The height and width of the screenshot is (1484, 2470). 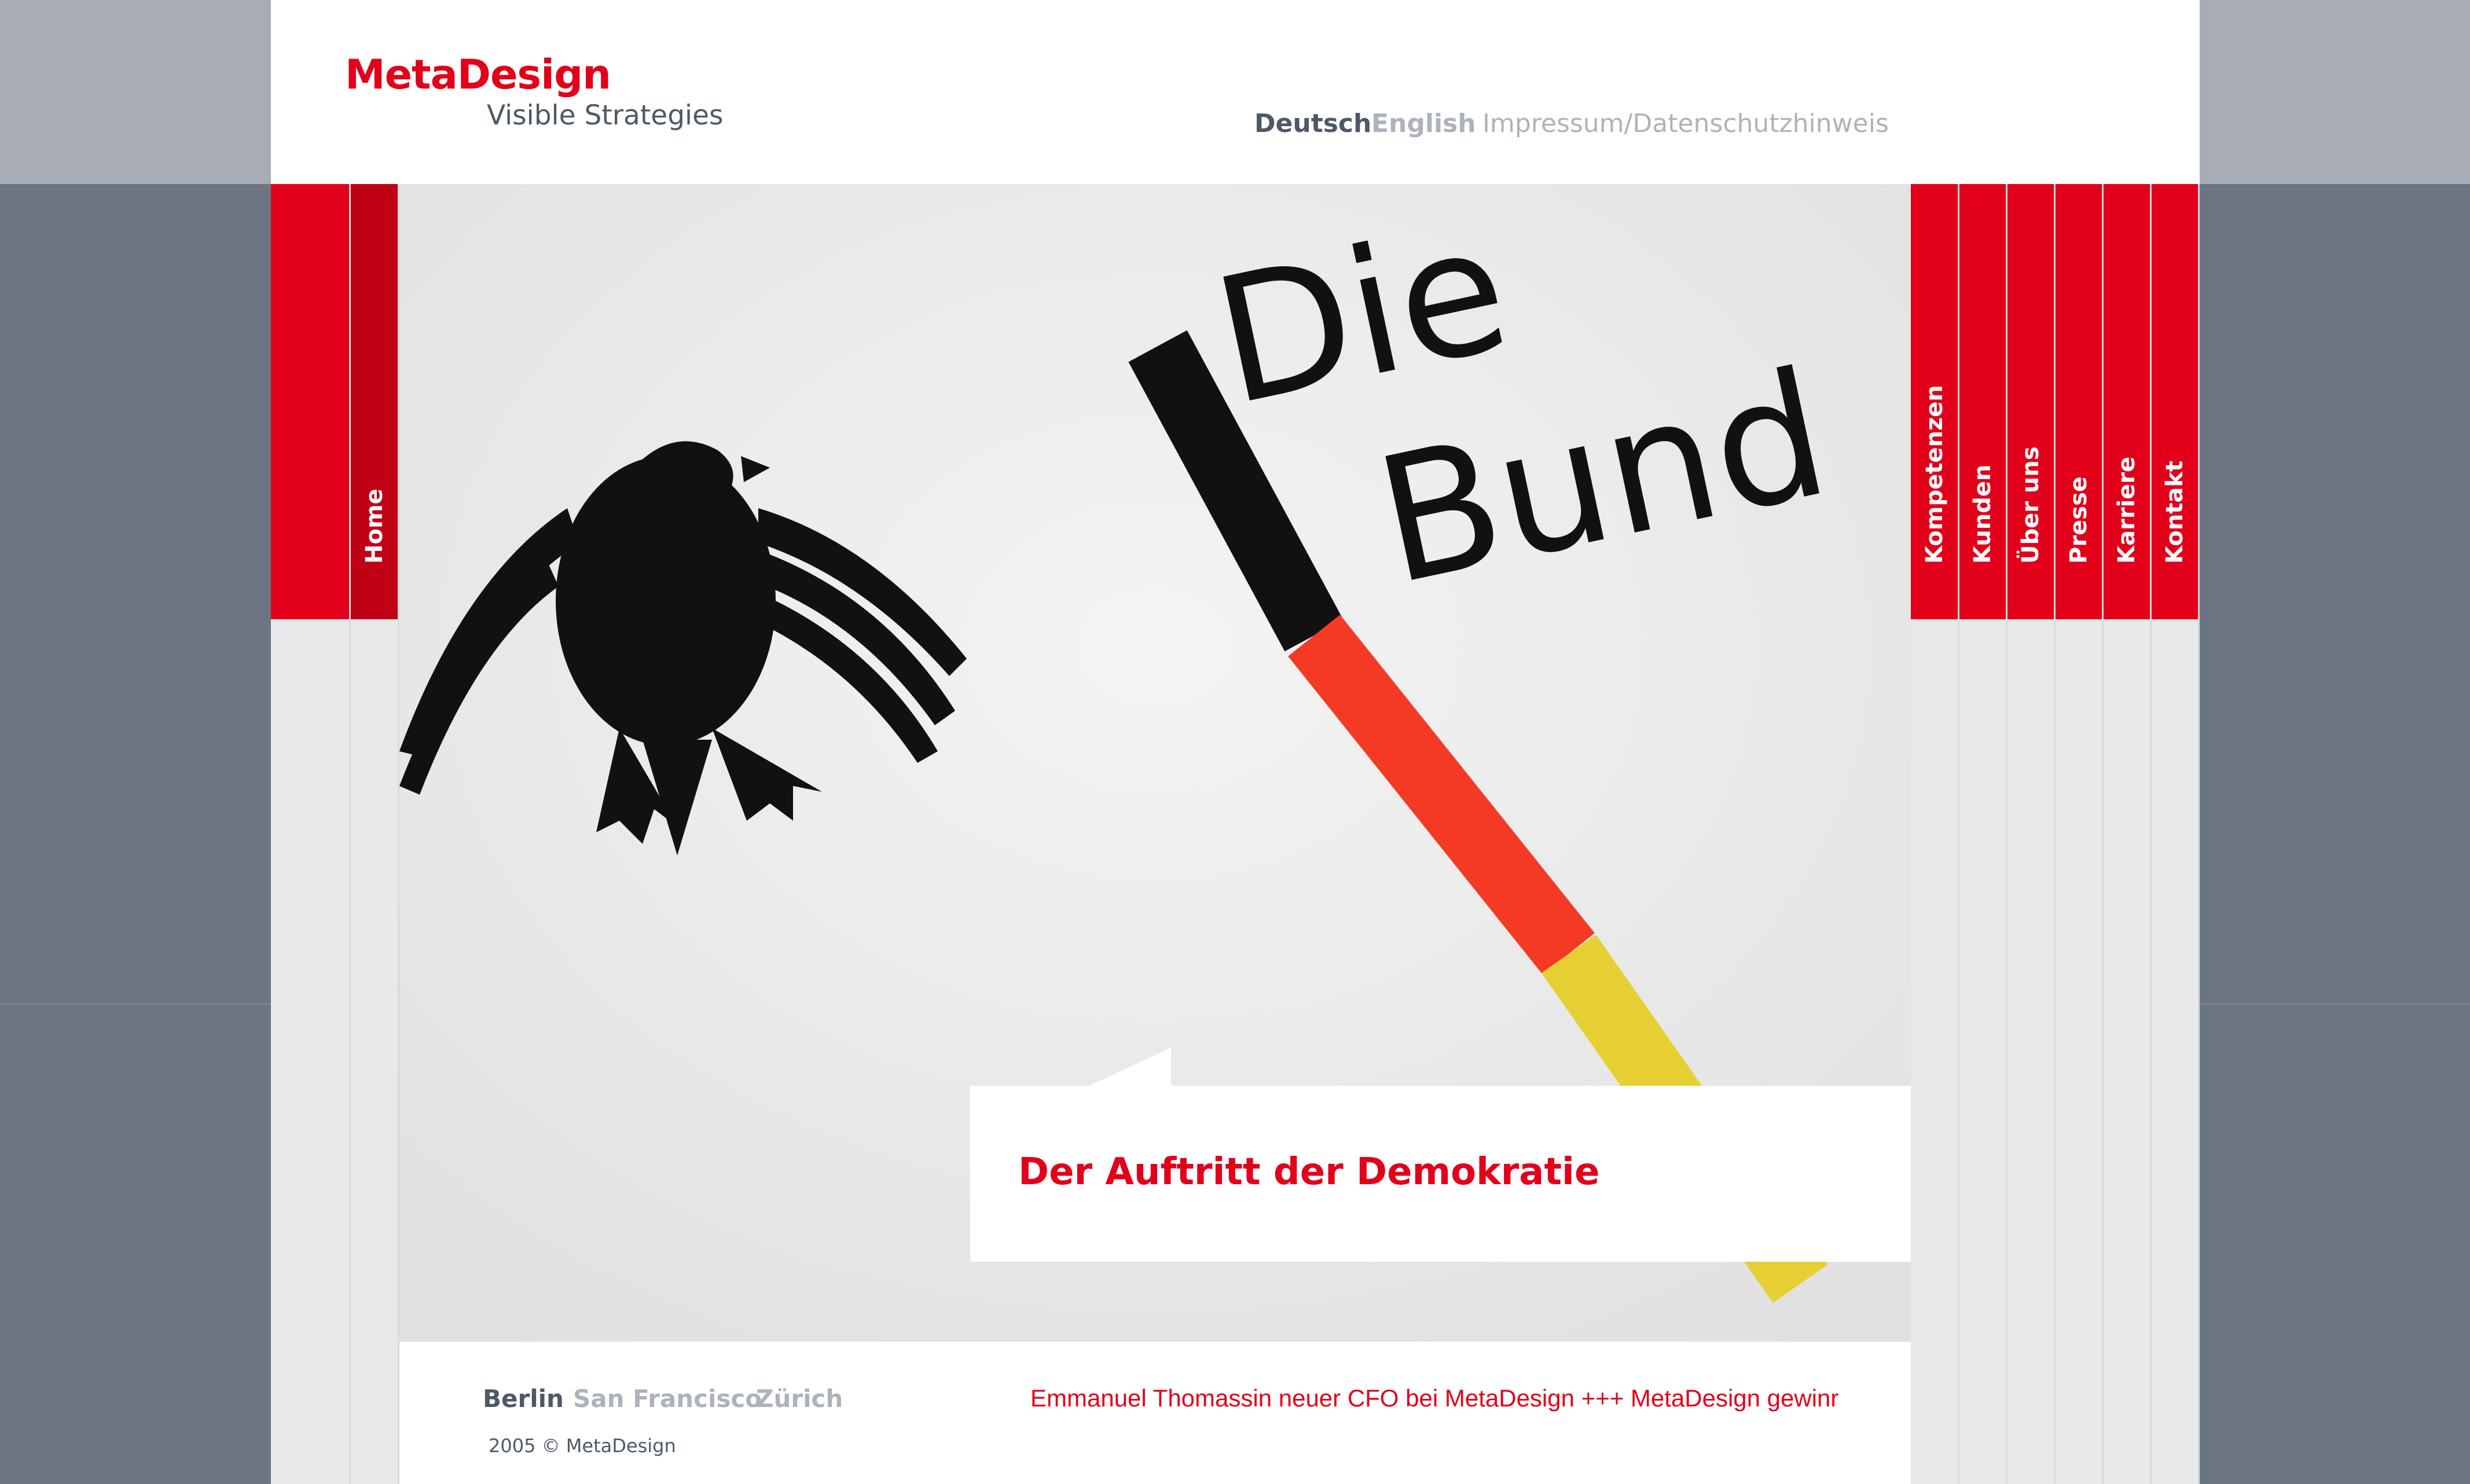 I want to click on left-deco-column, so click(x=311, y=834).